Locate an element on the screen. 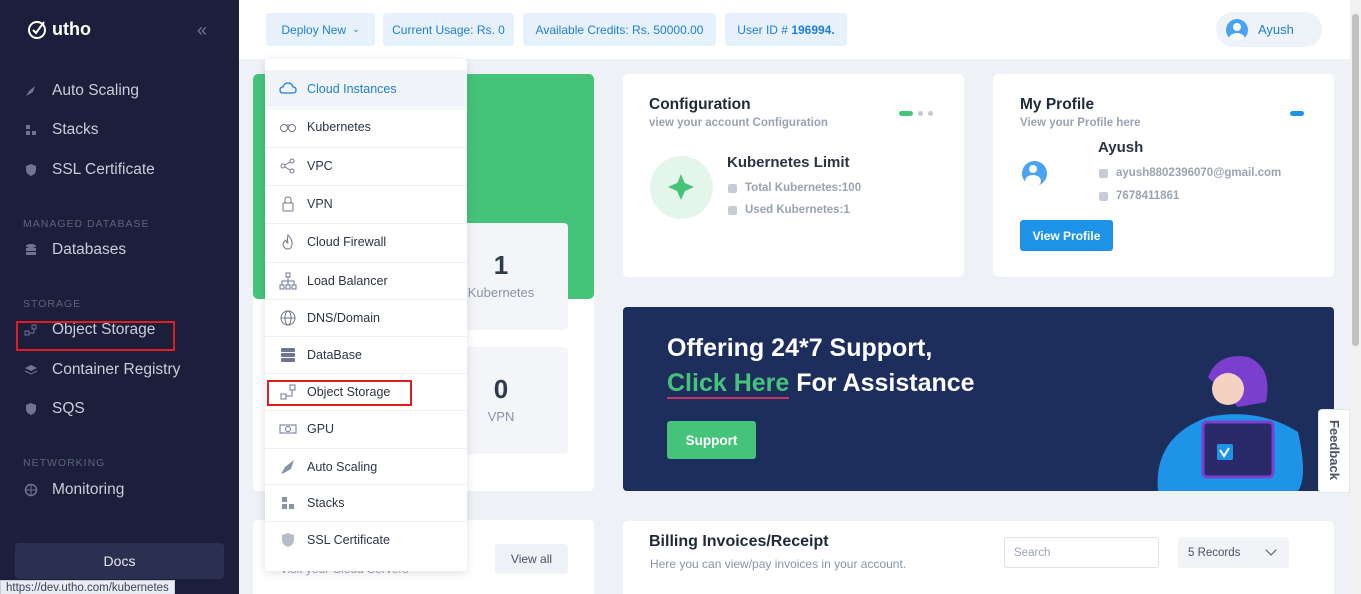  highlight-menu-object-storage is located at coordinates (339, 393).